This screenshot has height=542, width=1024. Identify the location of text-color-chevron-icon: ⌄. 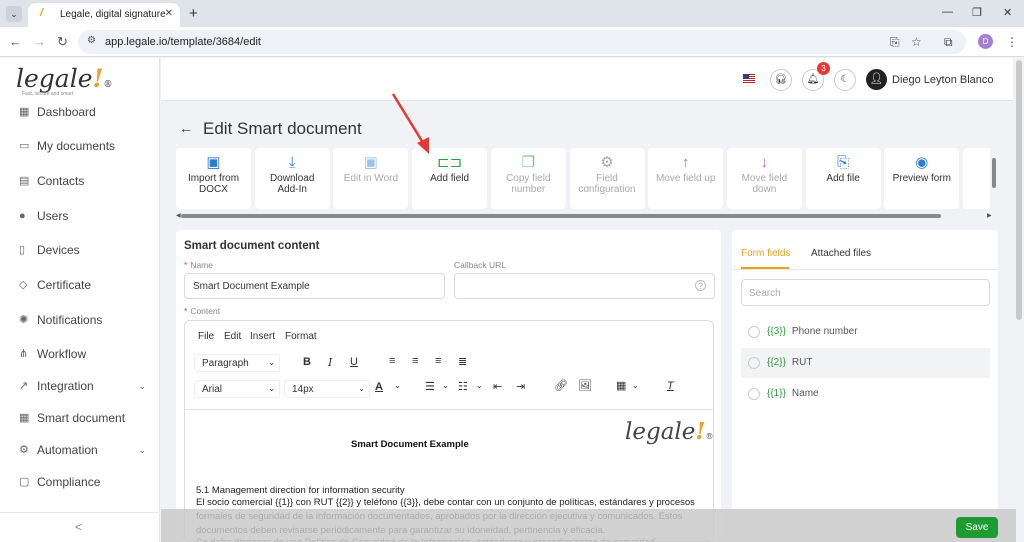
(397, 385).